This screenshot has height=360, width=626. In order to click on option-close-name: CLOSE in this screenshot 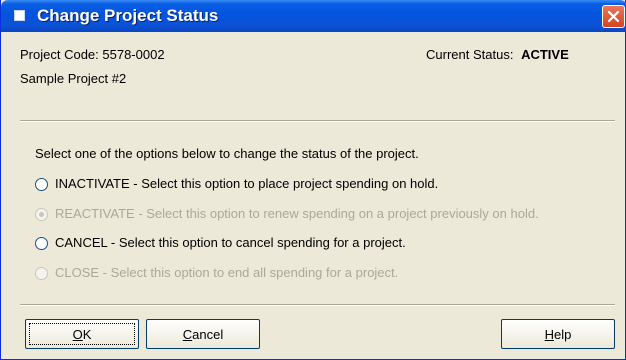, I will do `click(77, 272)`.